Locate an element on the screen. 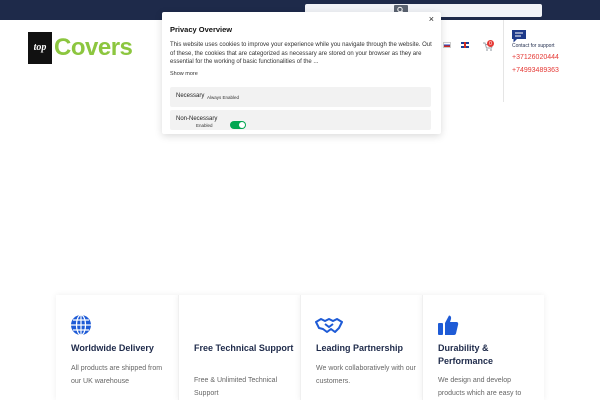  always-enabled-label: Always Enabled is located at coordinates (223, 97).